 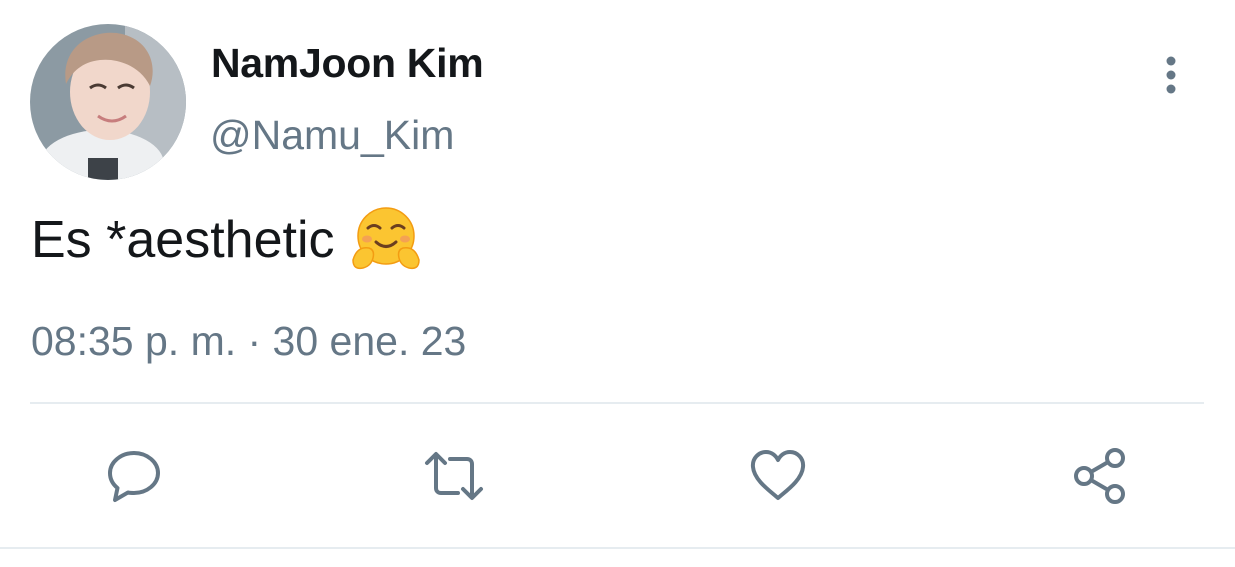 I want to click on hugging-face-emoji, so click(x=386, y=240).